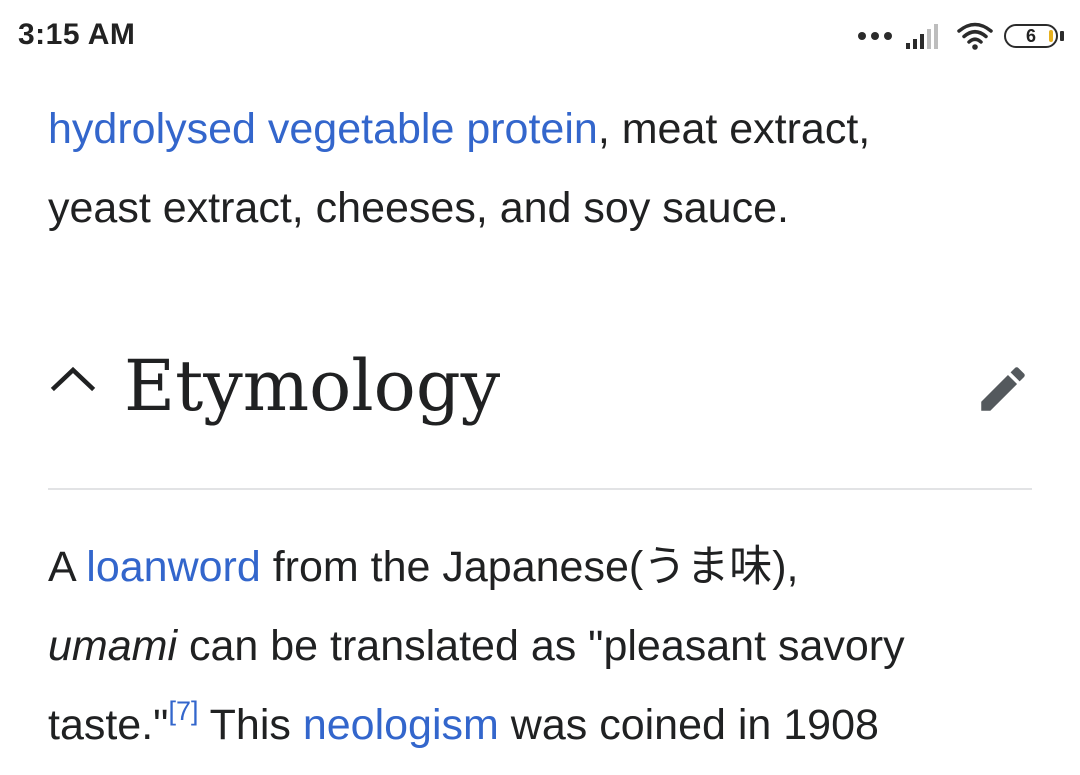 This screenshot has width=1080, height=775. What do you see at coordinates (922, 36) in the screenshot?
I see `cellular-signal-icon` at bounding box center [922, 36].